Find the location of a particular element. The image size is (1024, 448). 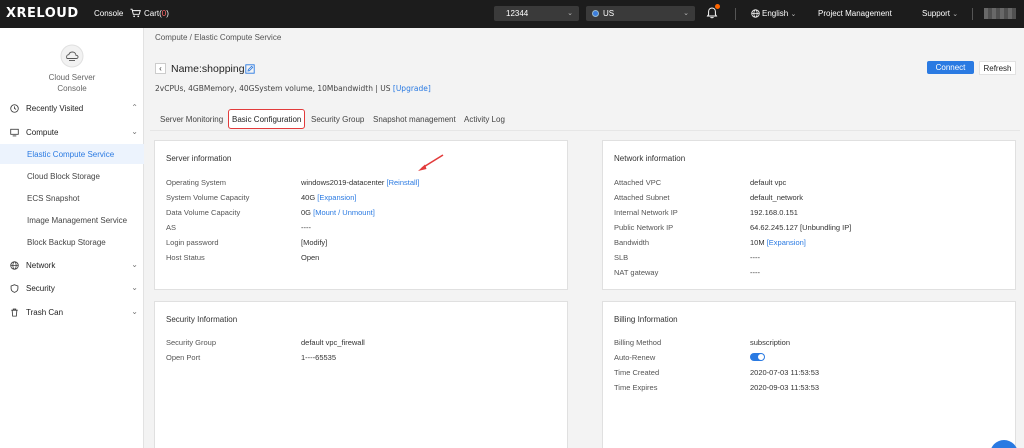

tab-server-monitoring: Server Monitoring is located at coordinates (191, 119).